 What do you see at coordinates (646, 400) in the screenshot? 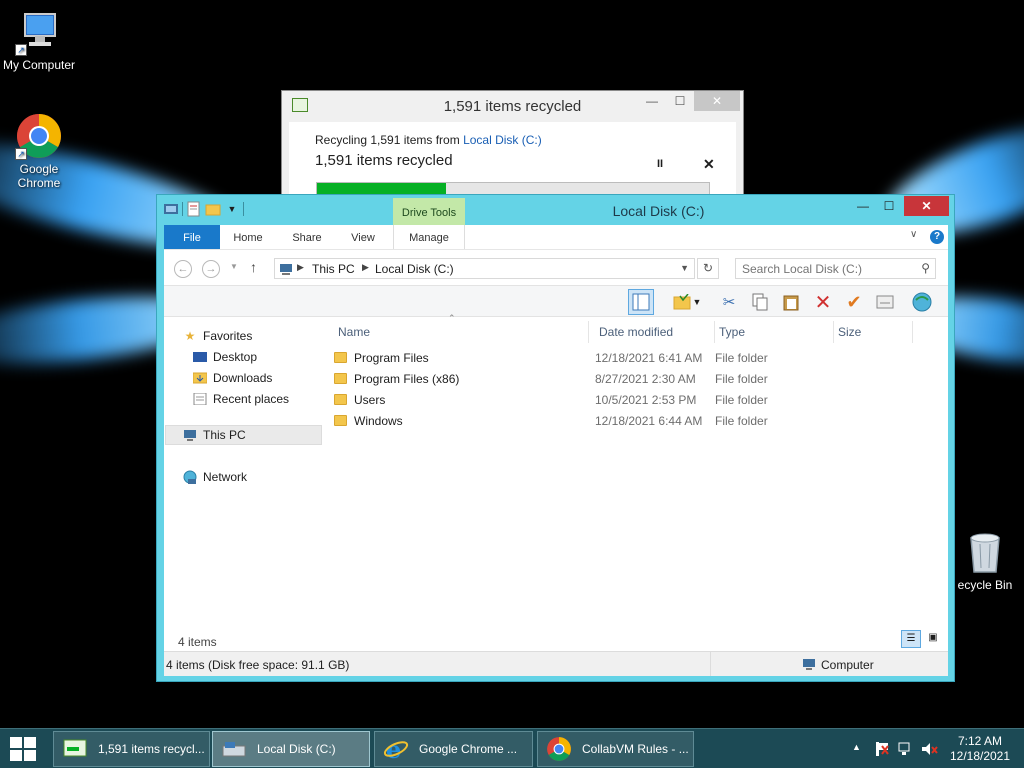
I see `file-date: 10/5/2021 2:53 PM` at bounding box center [646, 400].